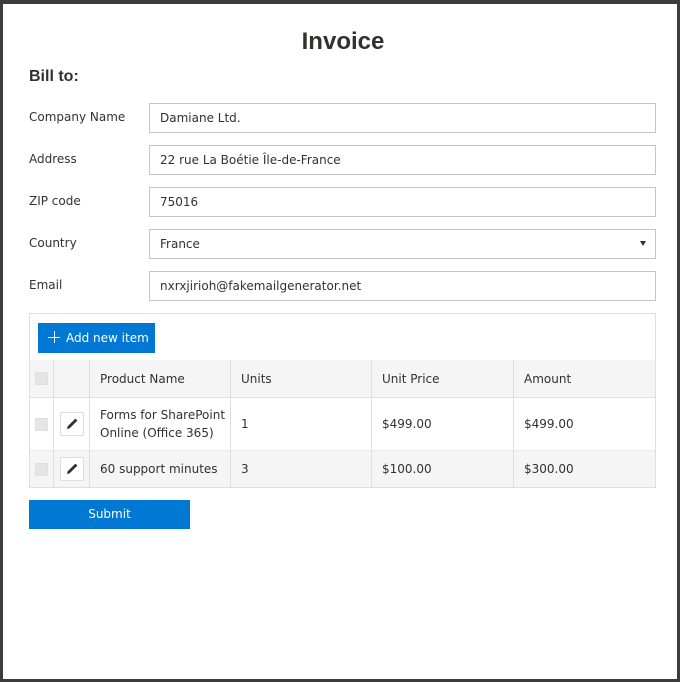  I want to click on column-header-units: Units, so click(301, 378).